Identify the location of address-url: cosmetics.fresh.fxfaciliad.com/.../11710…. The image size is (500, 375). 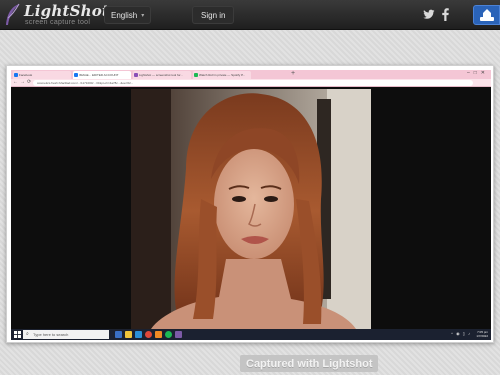
(253, 83).